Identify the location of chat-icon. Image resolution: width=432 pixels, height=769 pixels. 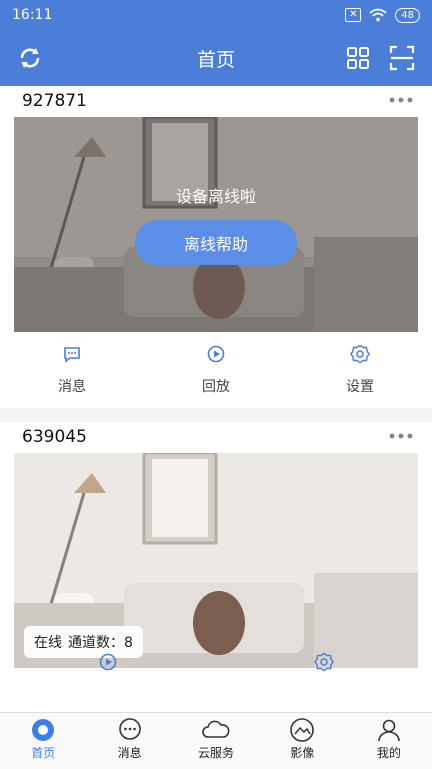
(129, 729).